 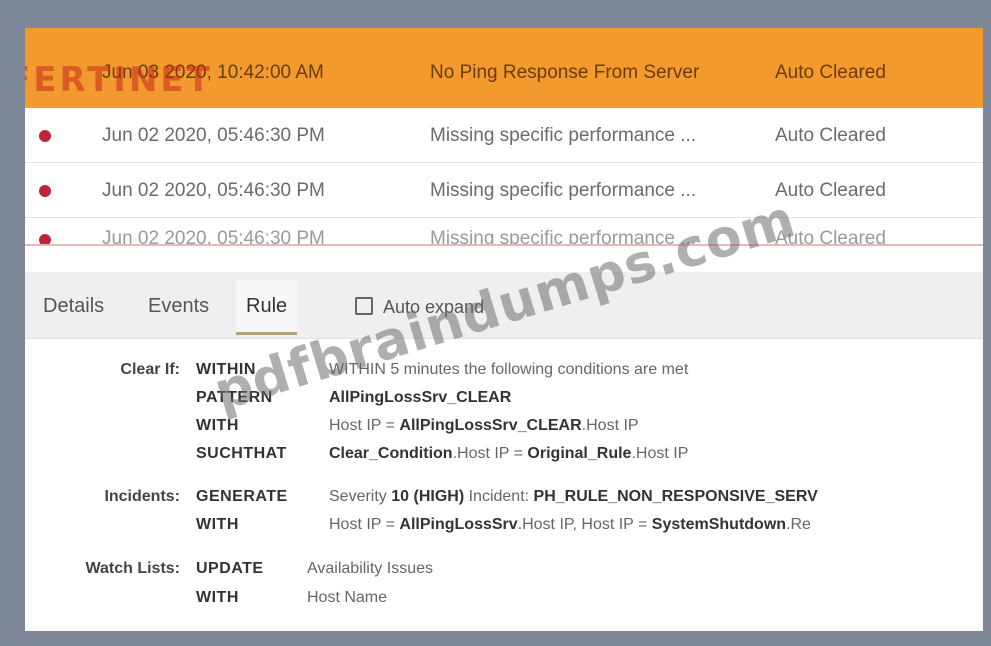 I want to click on auto-expand-checkbox, so click(x=364, y=306).